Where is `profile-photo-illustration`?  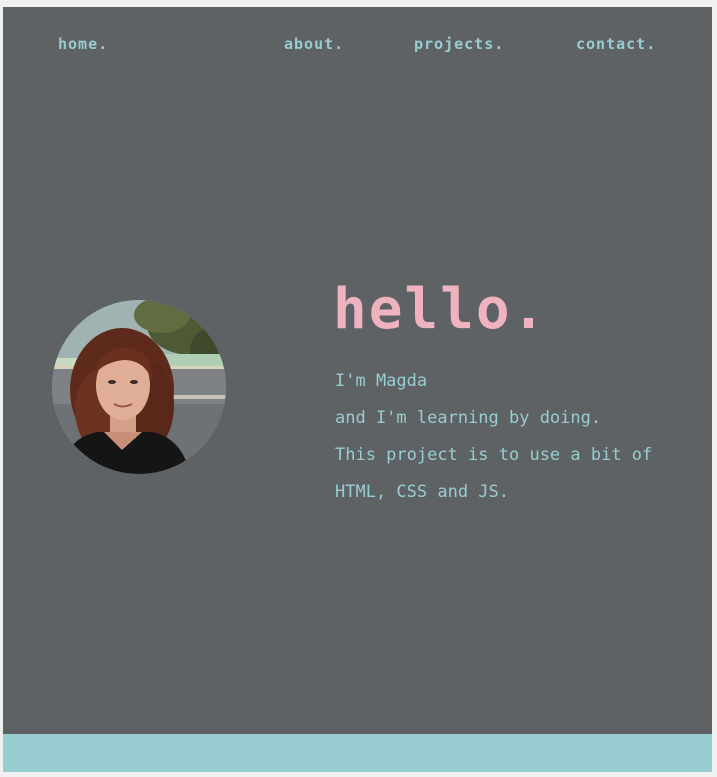
profile-photo-illustration is located at coordinates (139, 387).